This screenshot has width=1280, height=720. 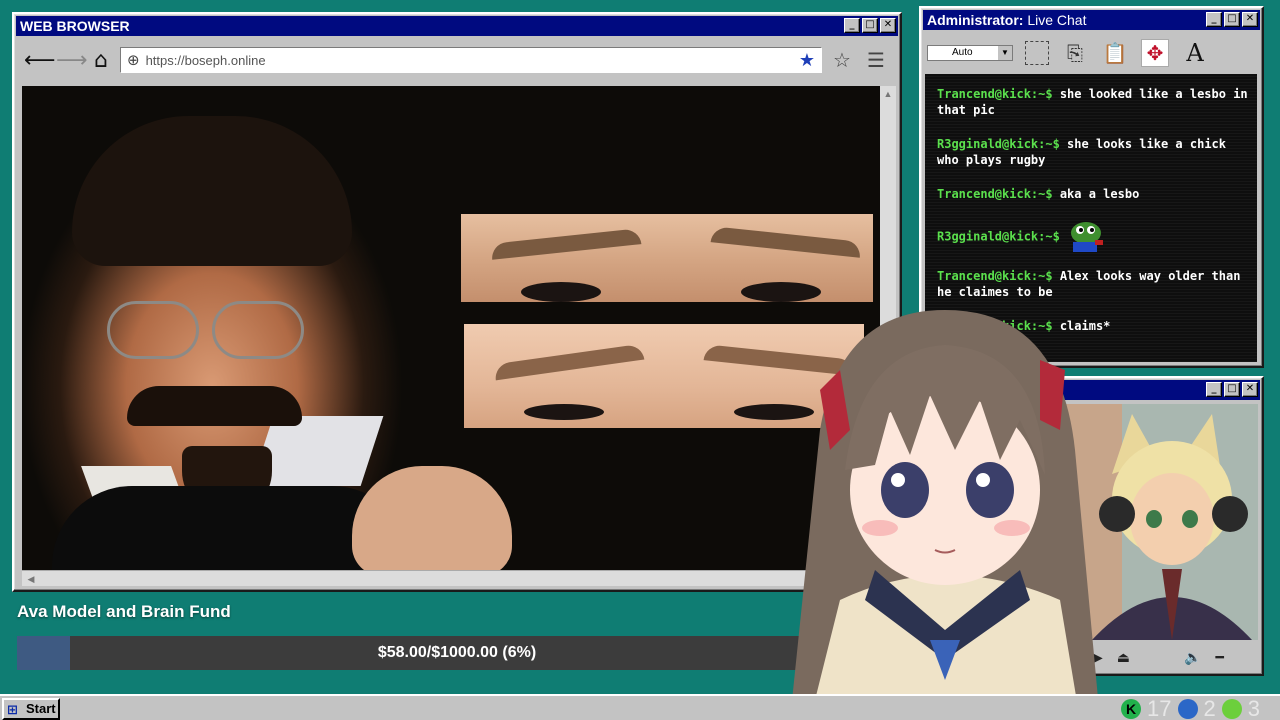 What do you see at coordinates (1159, 708) in the screenshot?
I see `kick-count: 17` at bounding box center [1159, 708].